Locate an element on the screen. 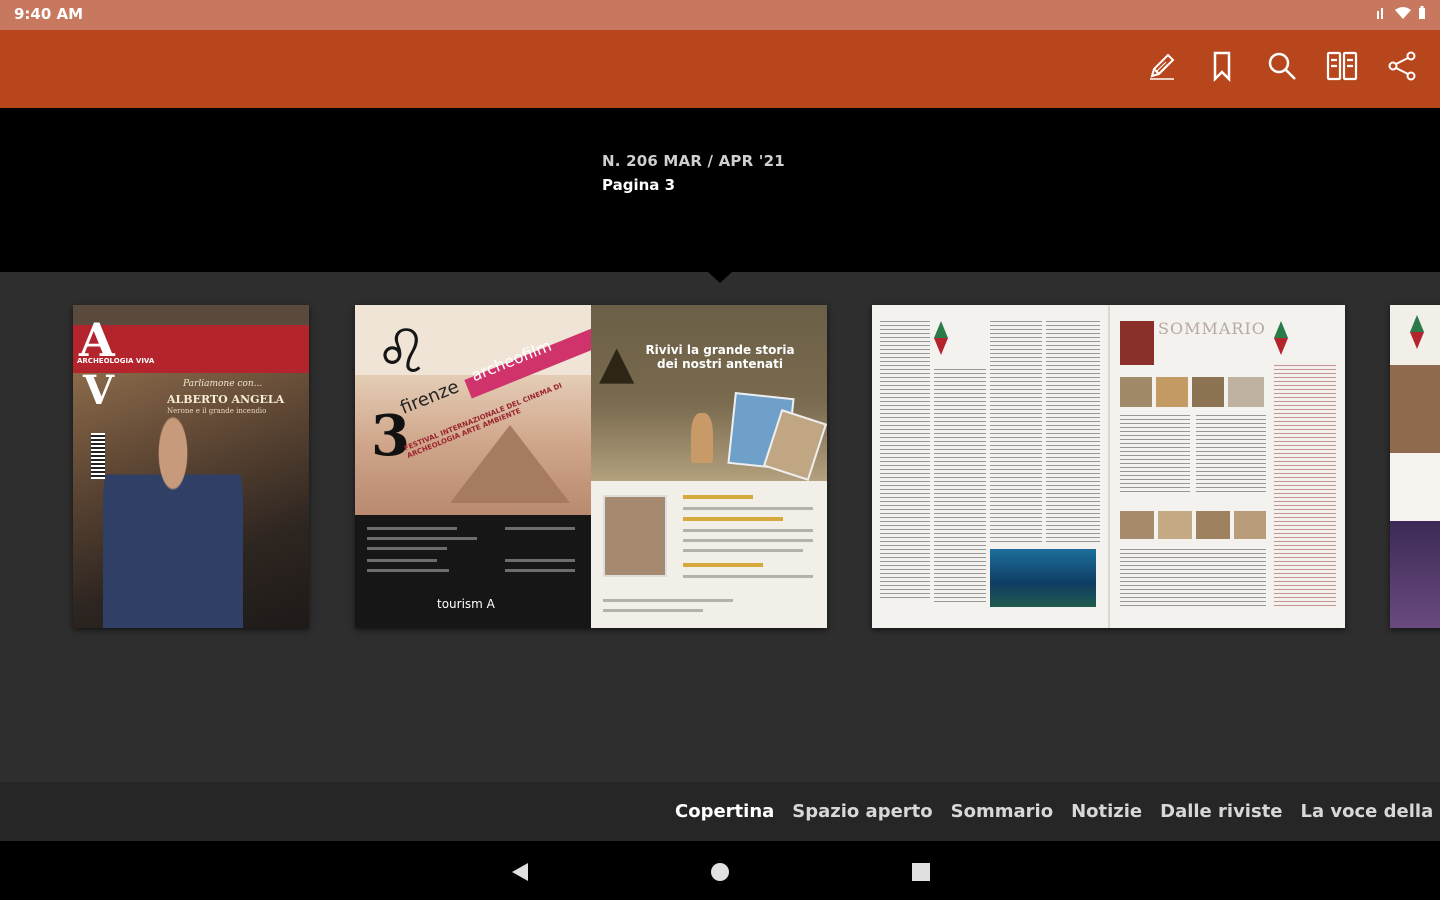  back-icon is located at coordinates (520, 875).